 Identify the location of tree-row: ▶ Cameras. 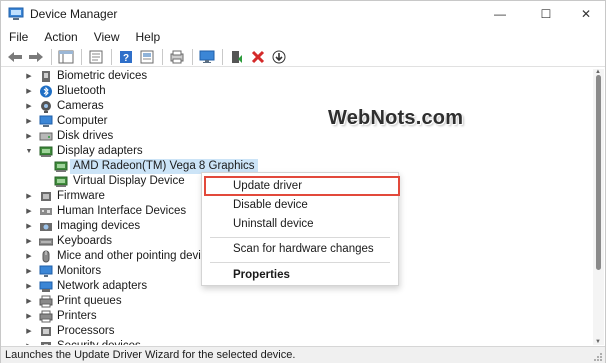
(297, 106).